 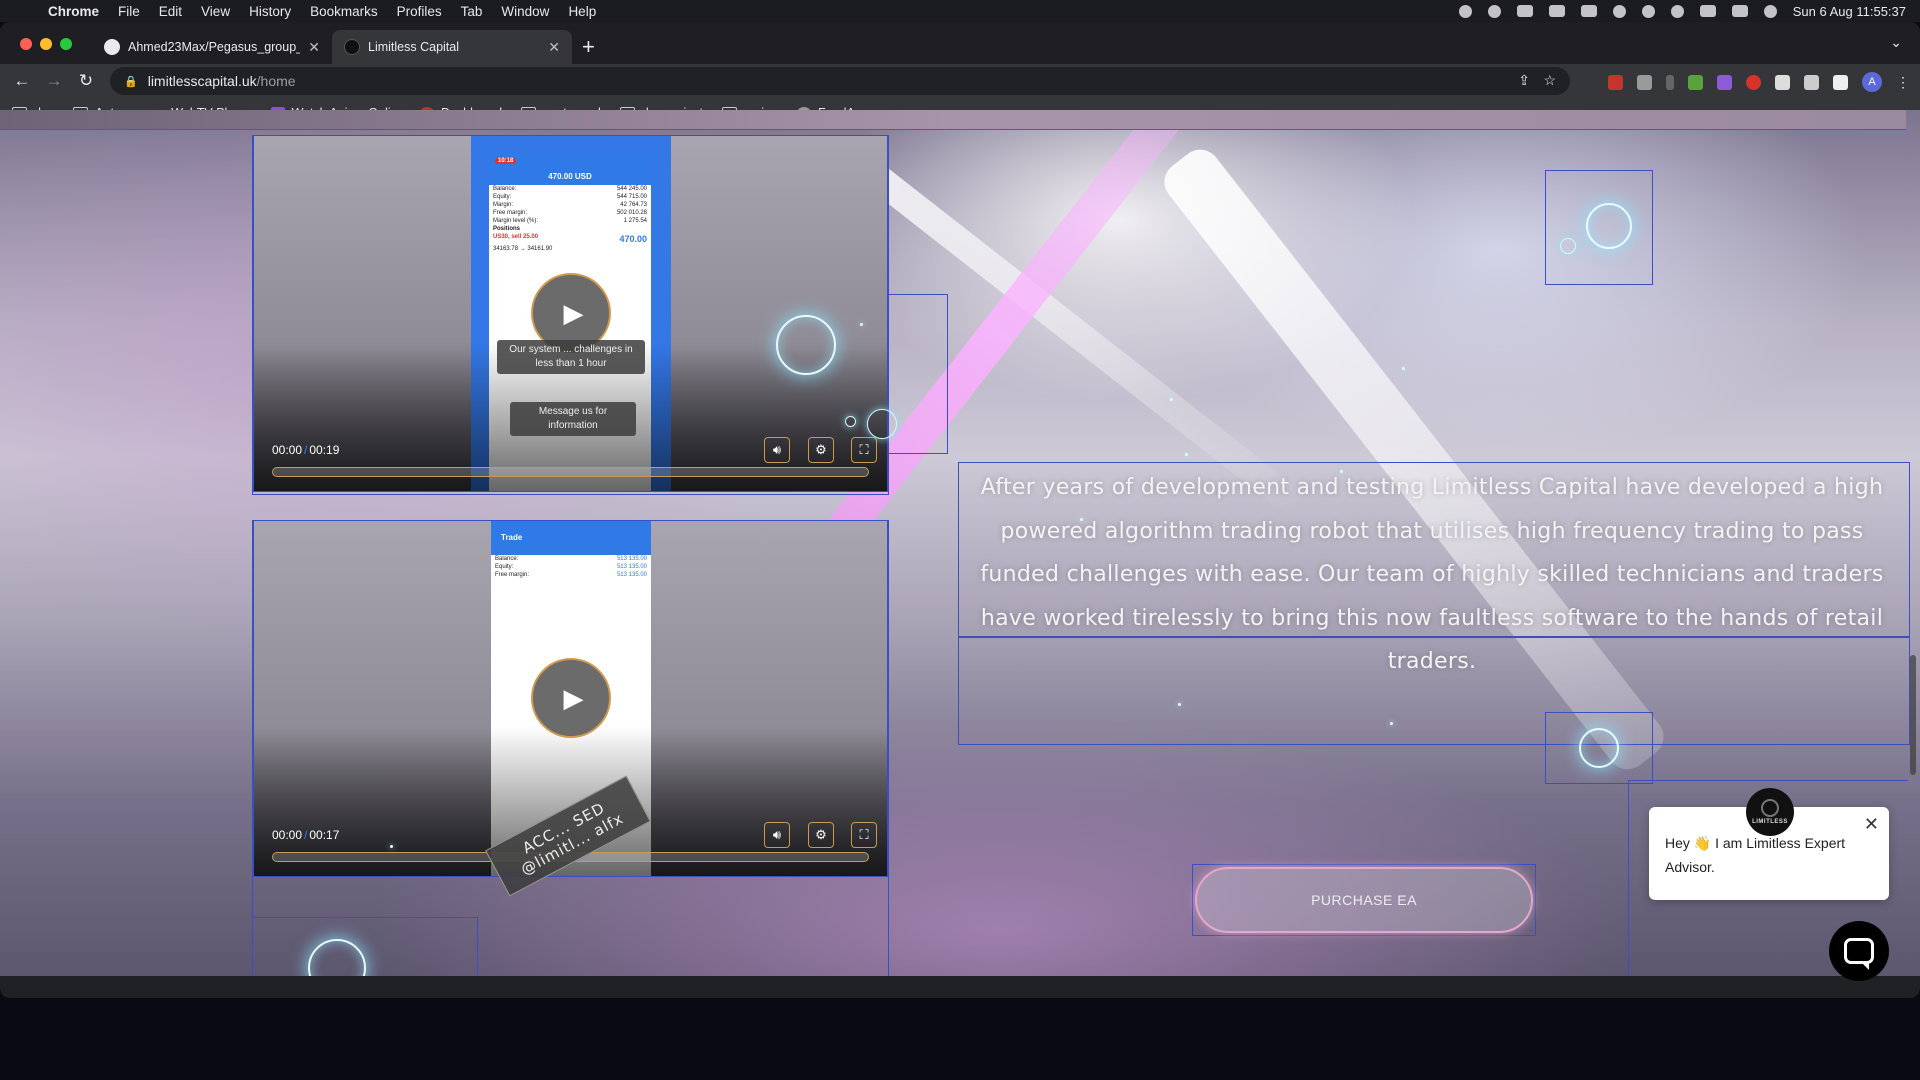 What do you see at coordinates (352, 47) in the screenshot?
I see `limitless-favicon-icon` at bounding box center [352, 47].